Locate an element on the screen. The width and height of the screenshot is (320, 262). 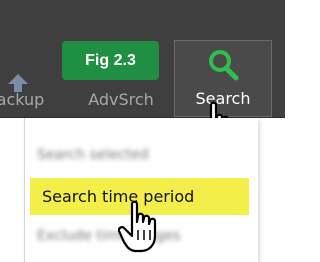
menu-item-label: Search selected is located at coordinates (93, 155).